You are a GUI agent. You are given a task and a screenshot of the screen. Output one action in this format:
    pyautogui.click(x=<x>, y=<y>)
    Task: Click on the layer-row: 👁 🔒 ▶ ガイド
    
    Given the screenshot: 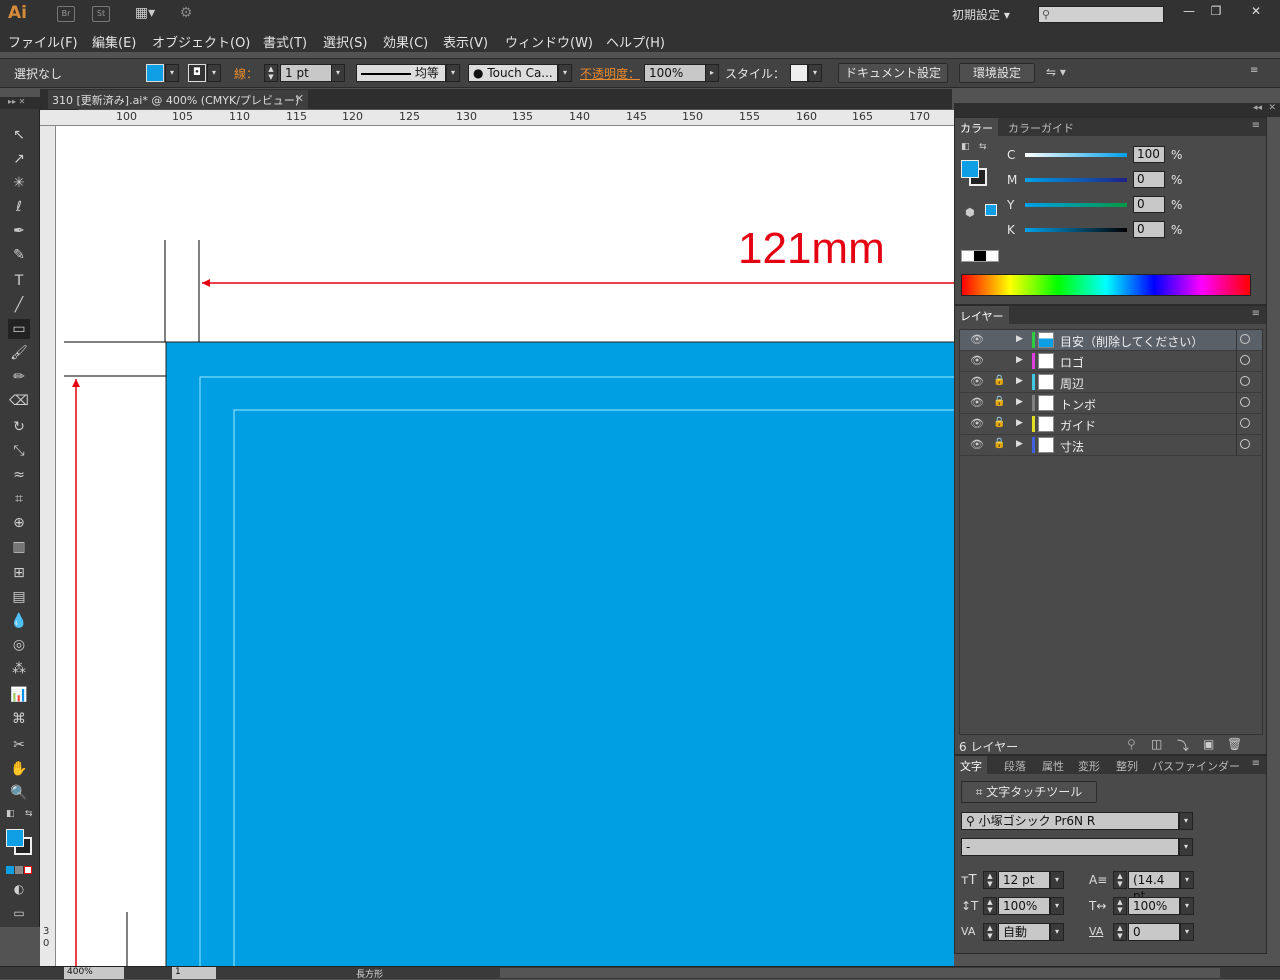 What is the action you would take?
    pyautogui.click(x=1111, y=424)
    